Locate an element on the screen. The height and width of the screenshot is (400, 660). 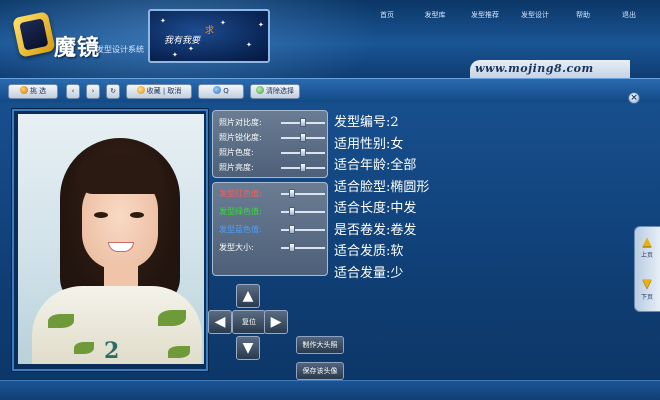
move-right-button: ▶ is located at coordinates (276, 322).